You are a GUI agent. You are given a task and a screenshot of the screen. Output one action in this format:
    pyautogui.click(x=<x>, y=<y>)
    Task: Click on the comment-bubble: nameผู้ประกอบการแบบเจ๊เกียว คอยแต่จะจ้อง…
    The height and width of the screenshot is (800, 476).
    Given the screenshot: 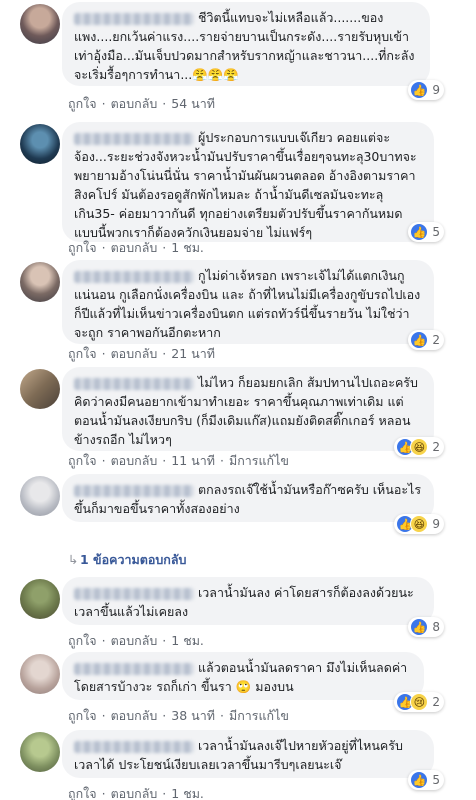 What is the action you would take?
    pyautogui.click(x=248, y=182)
    